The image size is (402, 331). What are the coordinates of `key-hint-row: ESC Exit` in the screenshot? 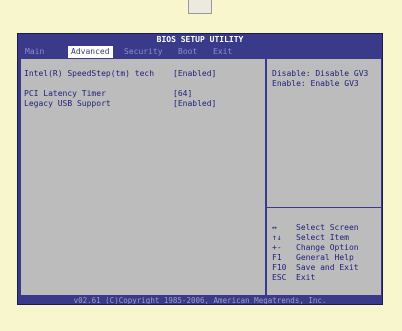 It's located at (326, 278).